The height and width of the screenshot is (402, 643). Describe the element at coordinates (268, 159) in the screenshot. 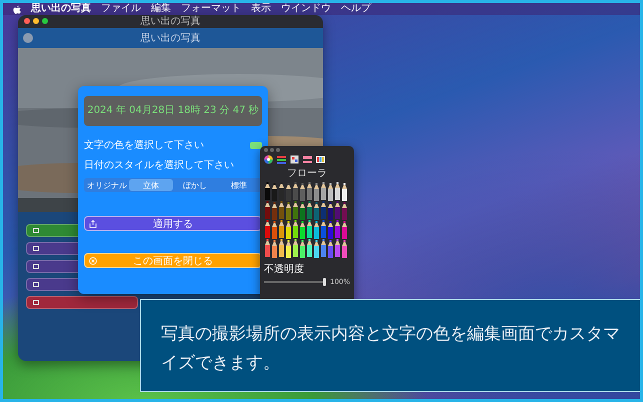

I see `color-wheel-icon` at that location.